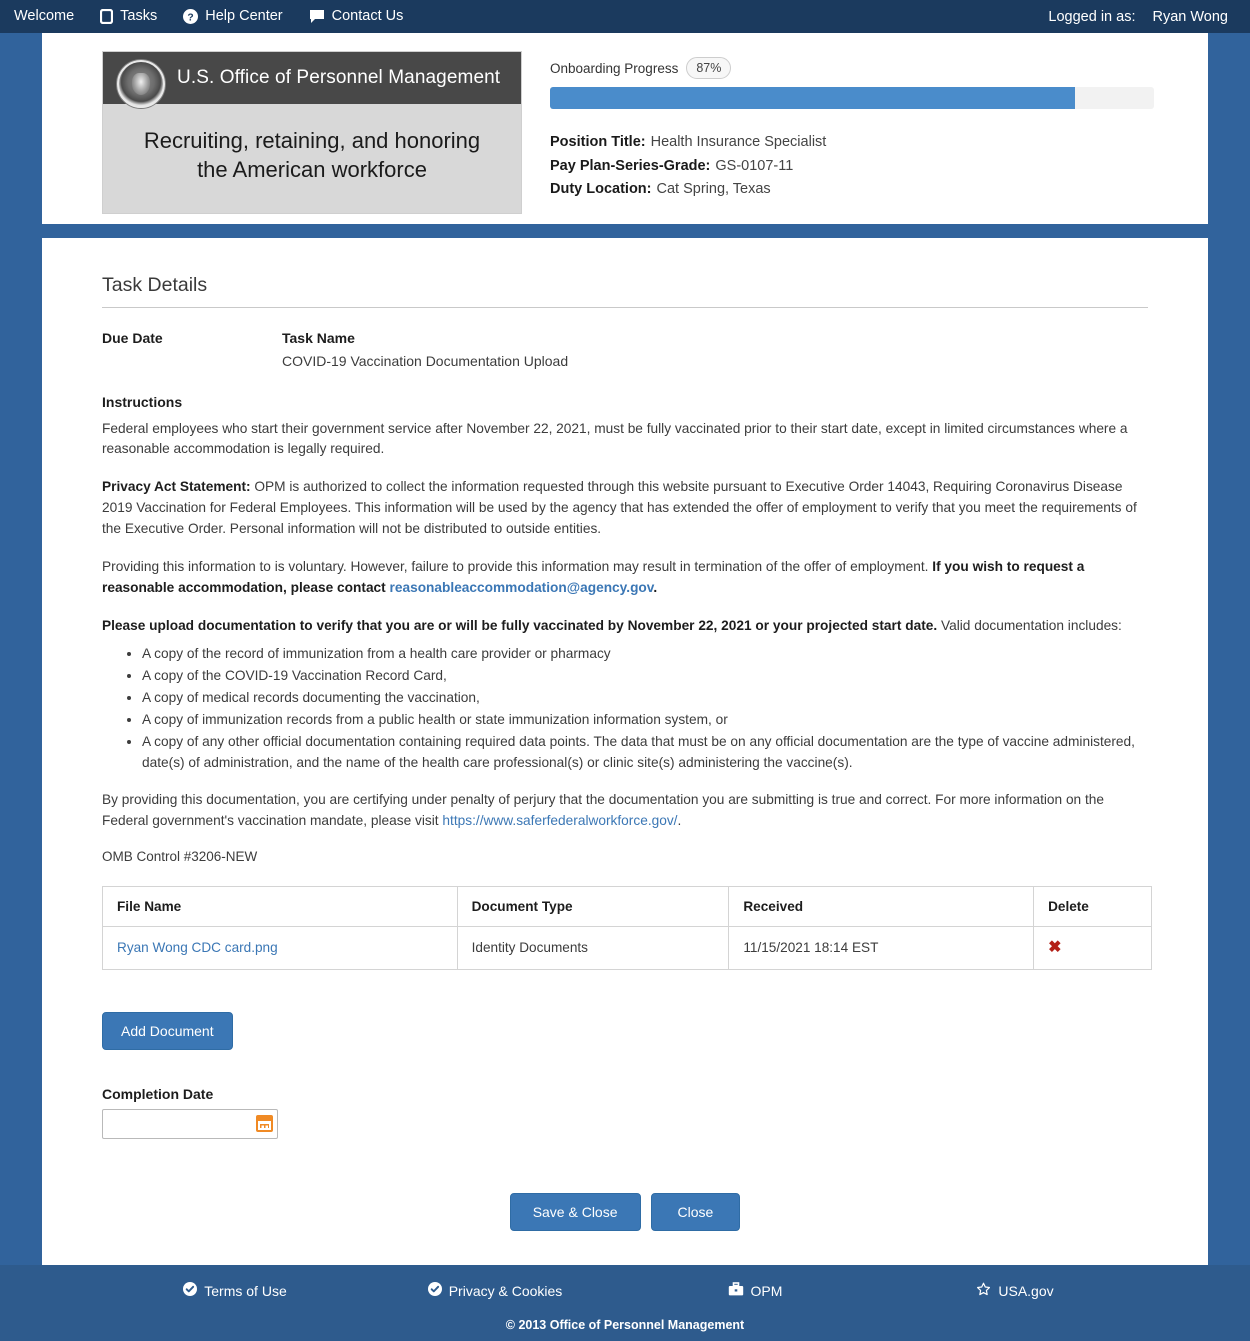 The image size is (1250, 1341). Describe the element at coordinates (813, 98) in the screenshot. I see `onboarding-progress-bar-fill` at that location.